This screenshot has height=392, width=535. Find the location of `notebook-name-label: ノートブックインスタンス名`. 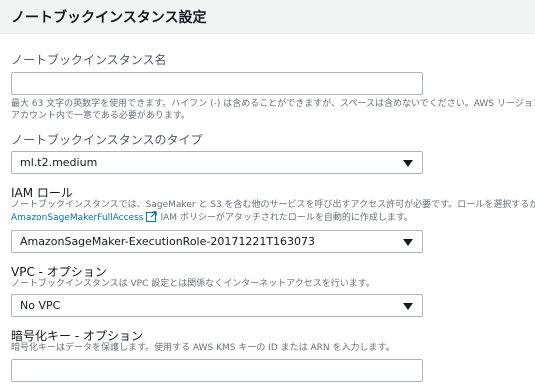

notebook-name-label: ノートブックインスタンス名 is located at coordinates (89, 60).